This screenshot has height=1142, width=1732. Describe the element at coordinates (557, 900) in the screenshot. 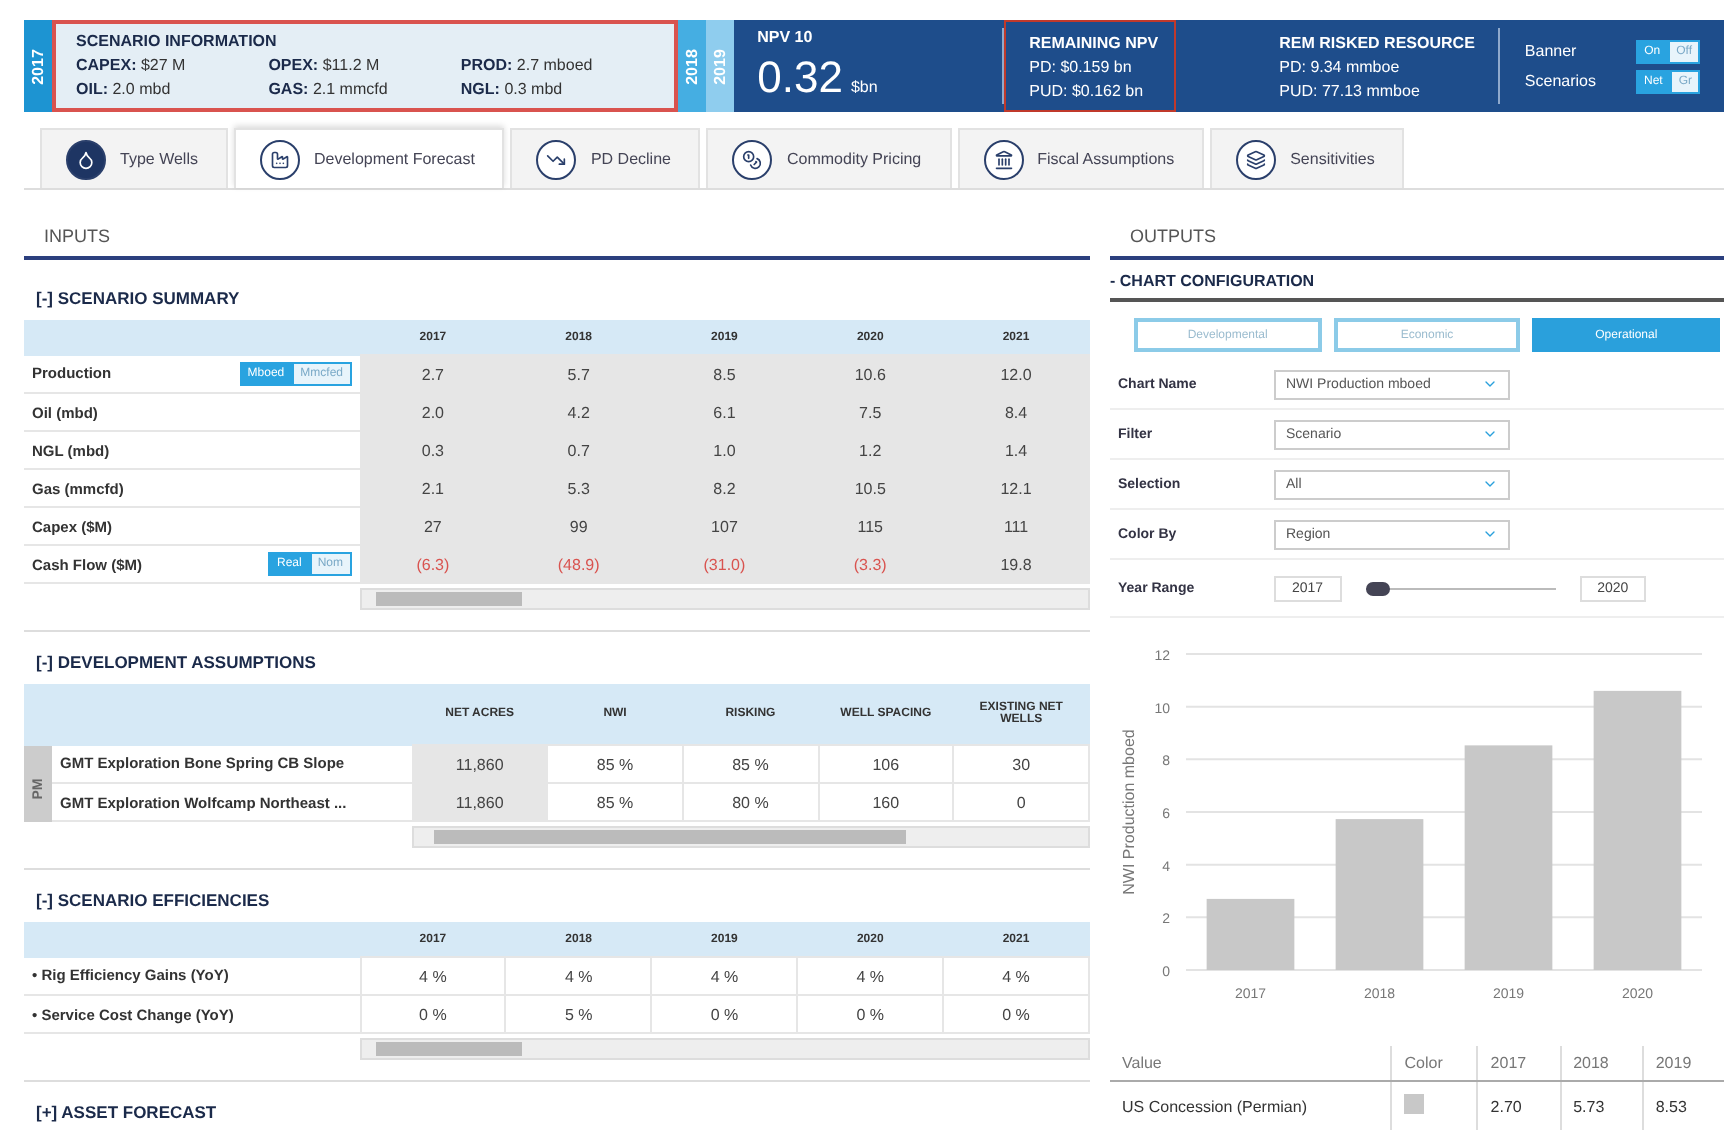

I see `section-title: [-] SCENARIO EFFICIENCIES` at that location.